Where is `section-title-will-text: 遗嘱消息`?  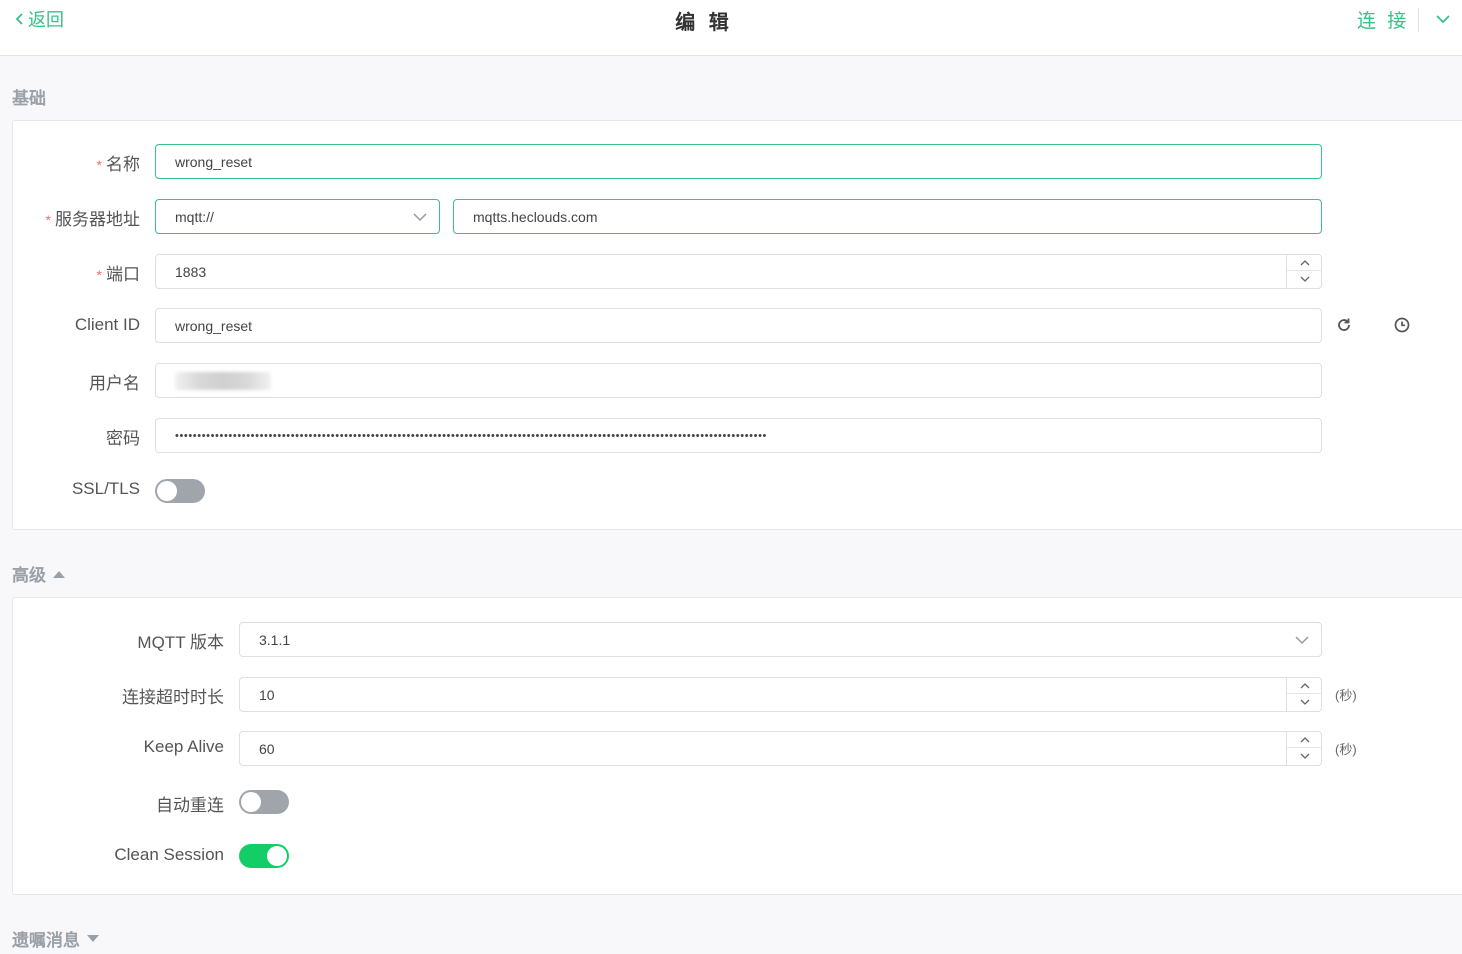 section-title-will-text: 遗嘱消息 is located at coordinates (46, 940).